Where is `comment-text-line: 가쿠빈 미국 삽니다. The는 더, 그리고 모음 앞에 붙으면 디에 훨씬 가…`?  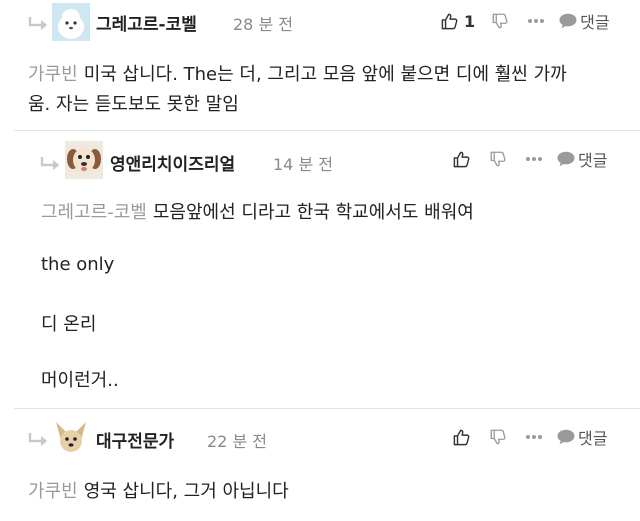 comment-text-line: 가쿠빈 미국 삽니다. The는 더, 그리고 모음 앞에 붙으면 디에 훨씬 가… is located at coordinates (297, 74).